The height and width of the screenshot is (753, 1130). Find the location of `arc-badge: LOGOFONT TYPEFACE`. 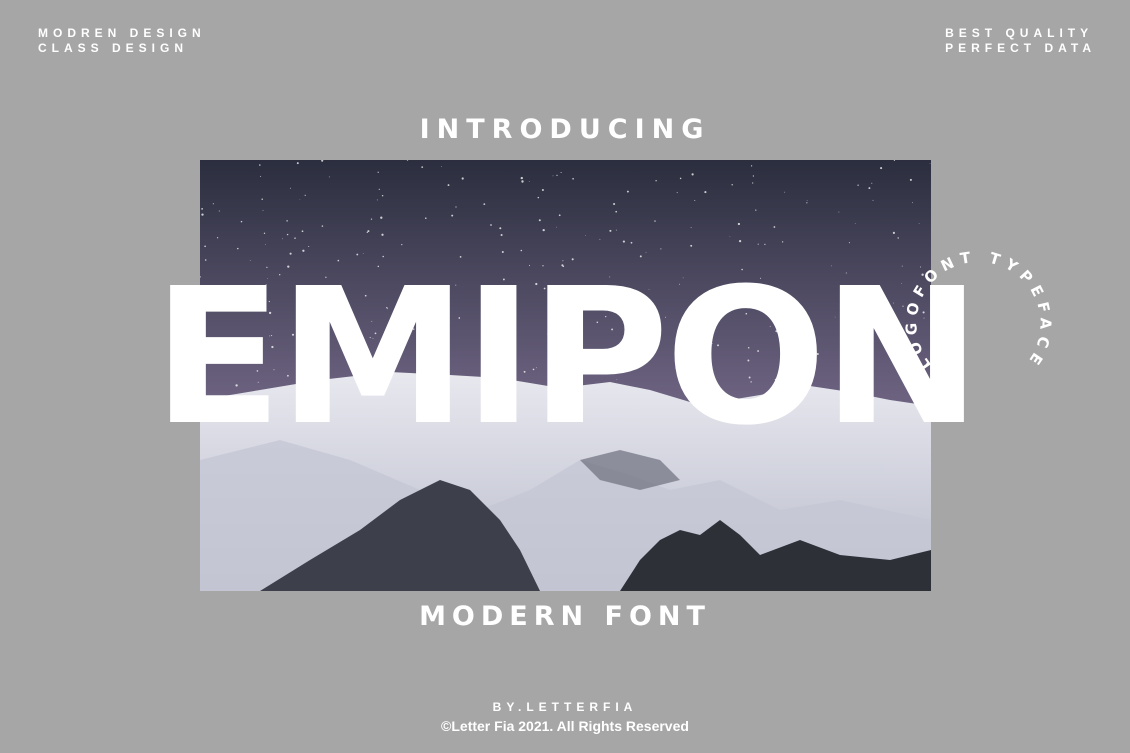

arc-badge: LOGOFONT TYPEFACE is located at coordinates (978, 311).